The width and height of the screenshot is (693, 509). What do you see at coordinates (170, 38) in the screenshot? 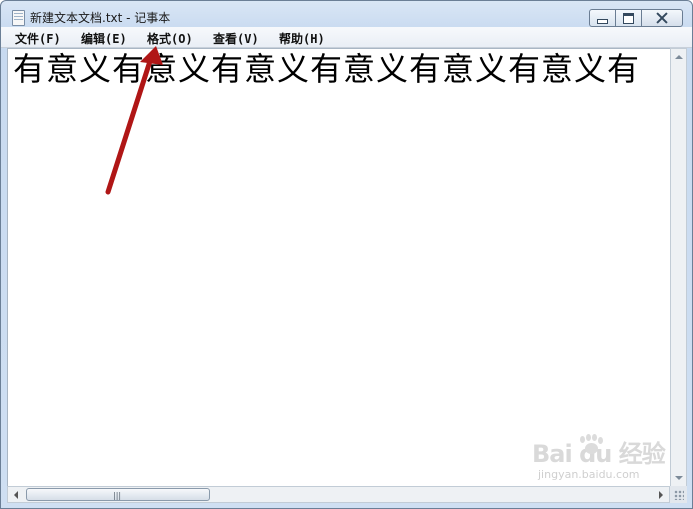
I see `menu-format: 格式(O)` at bounding box center [170, 38].